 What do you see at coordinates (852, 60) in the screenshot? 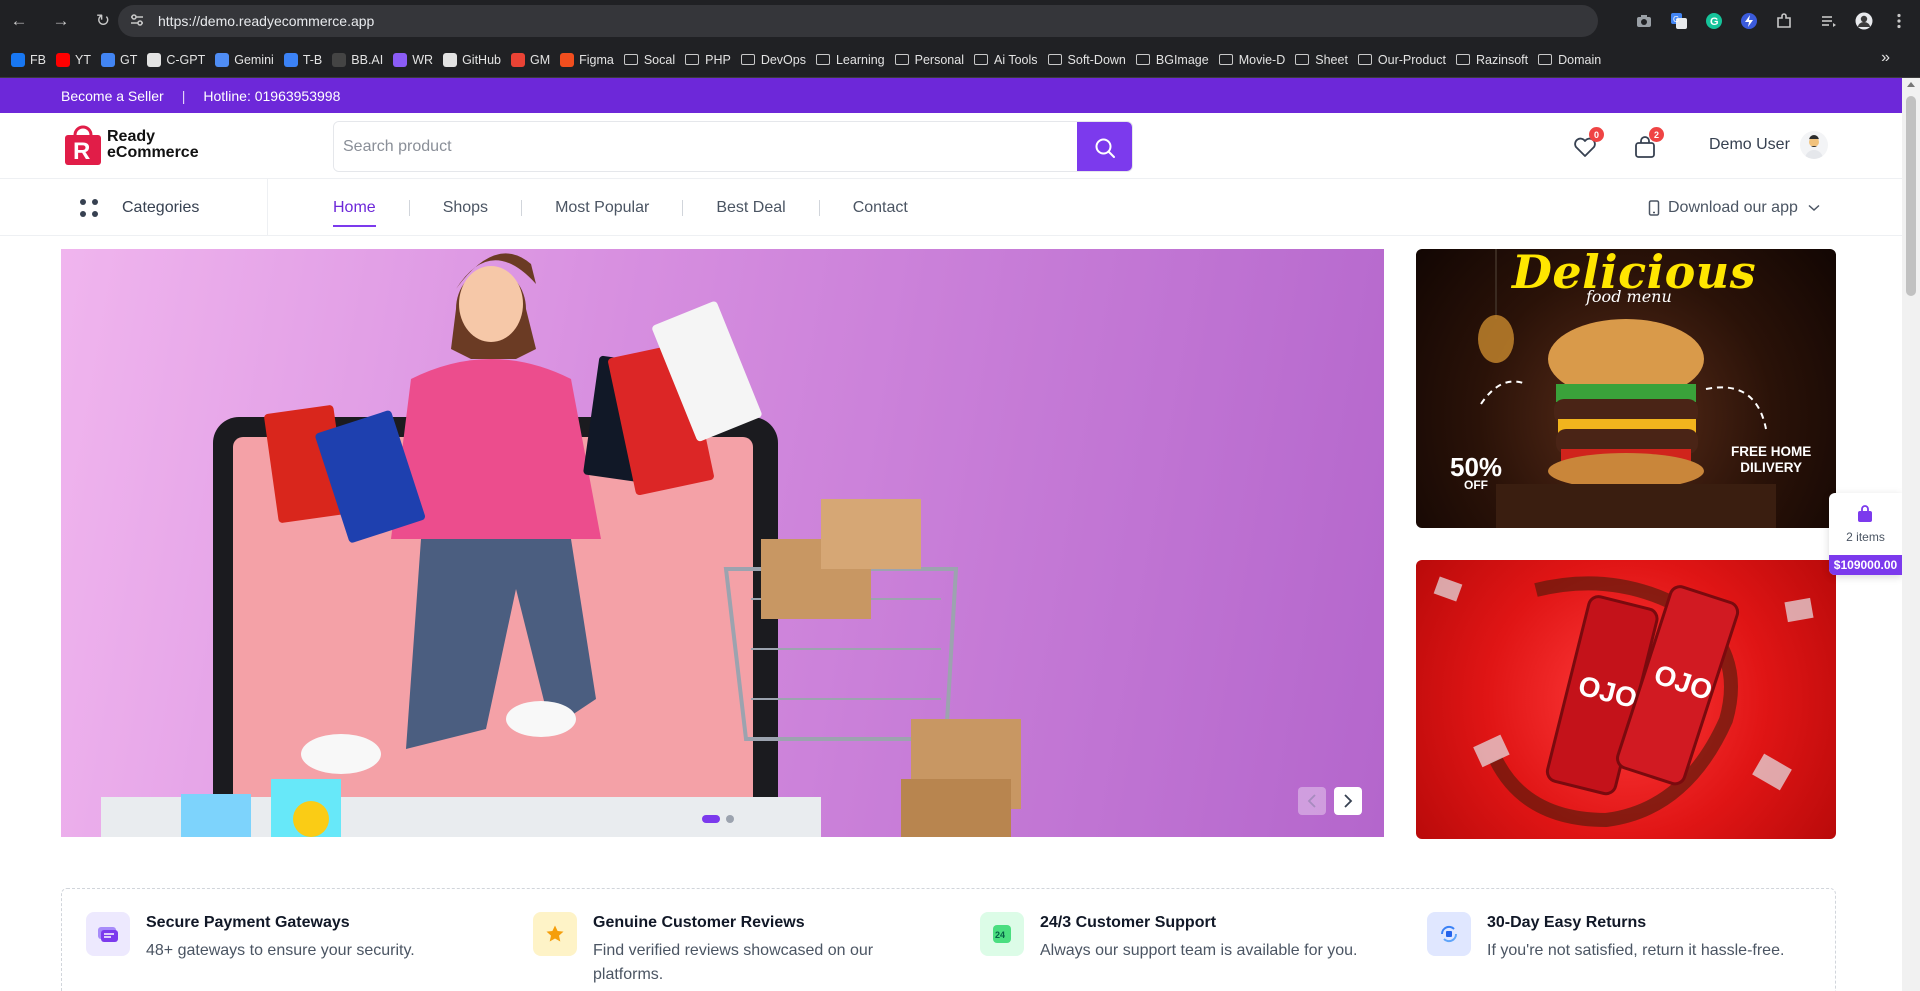
I see `bookmark-learning: Learning` at bounding box center [852, 60].